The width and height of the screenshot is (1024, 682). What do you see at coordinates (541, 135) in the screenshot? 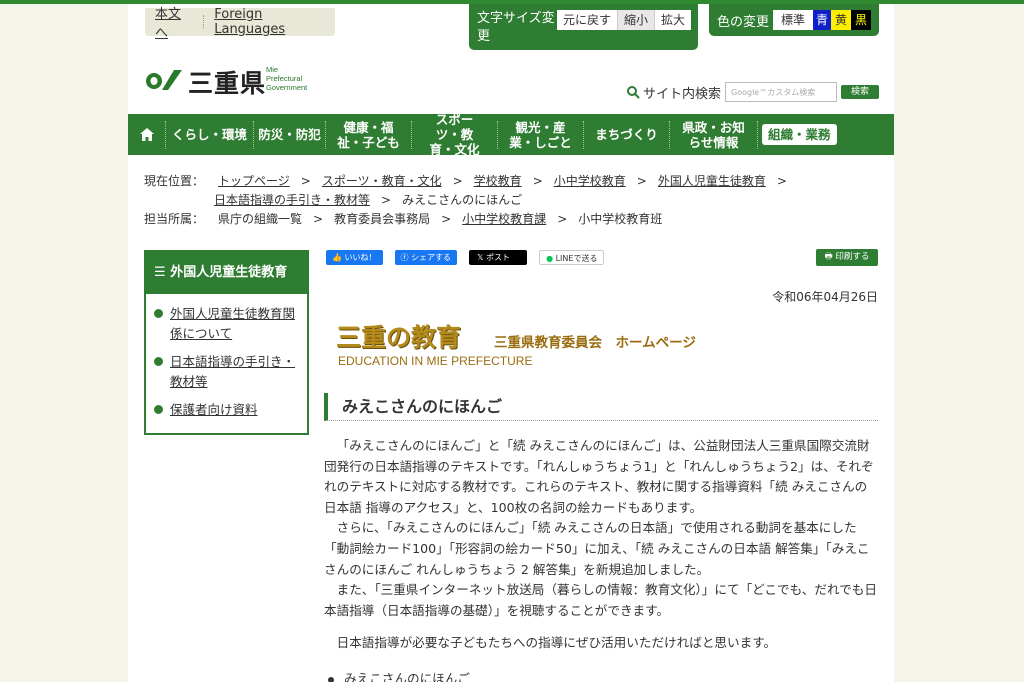
I see `nav-item-kankou: 観光・産業・しごと` at bounding box center [541, 135].